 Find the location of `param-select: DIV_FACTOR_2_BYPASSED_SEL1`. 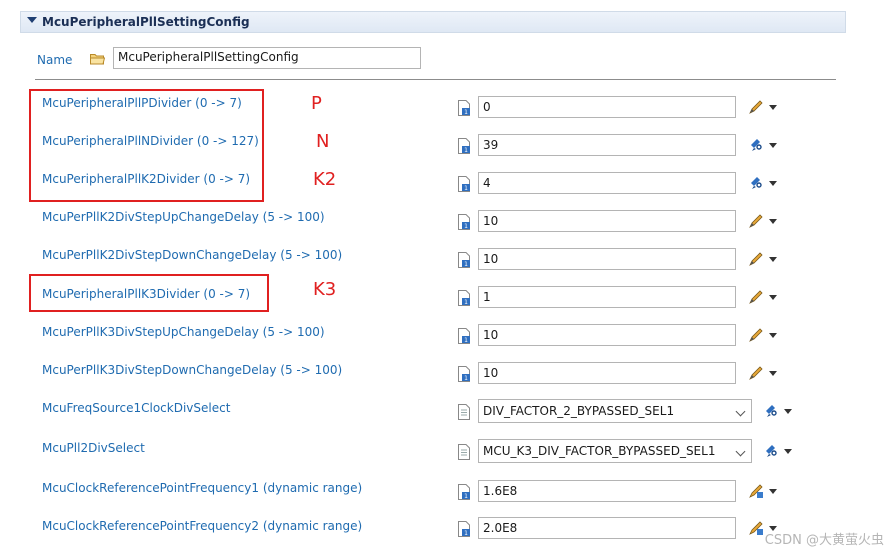

param-select: DIV_FACTOR_2_BYPASSED_SEL1 is located at coordinates (615, 411).